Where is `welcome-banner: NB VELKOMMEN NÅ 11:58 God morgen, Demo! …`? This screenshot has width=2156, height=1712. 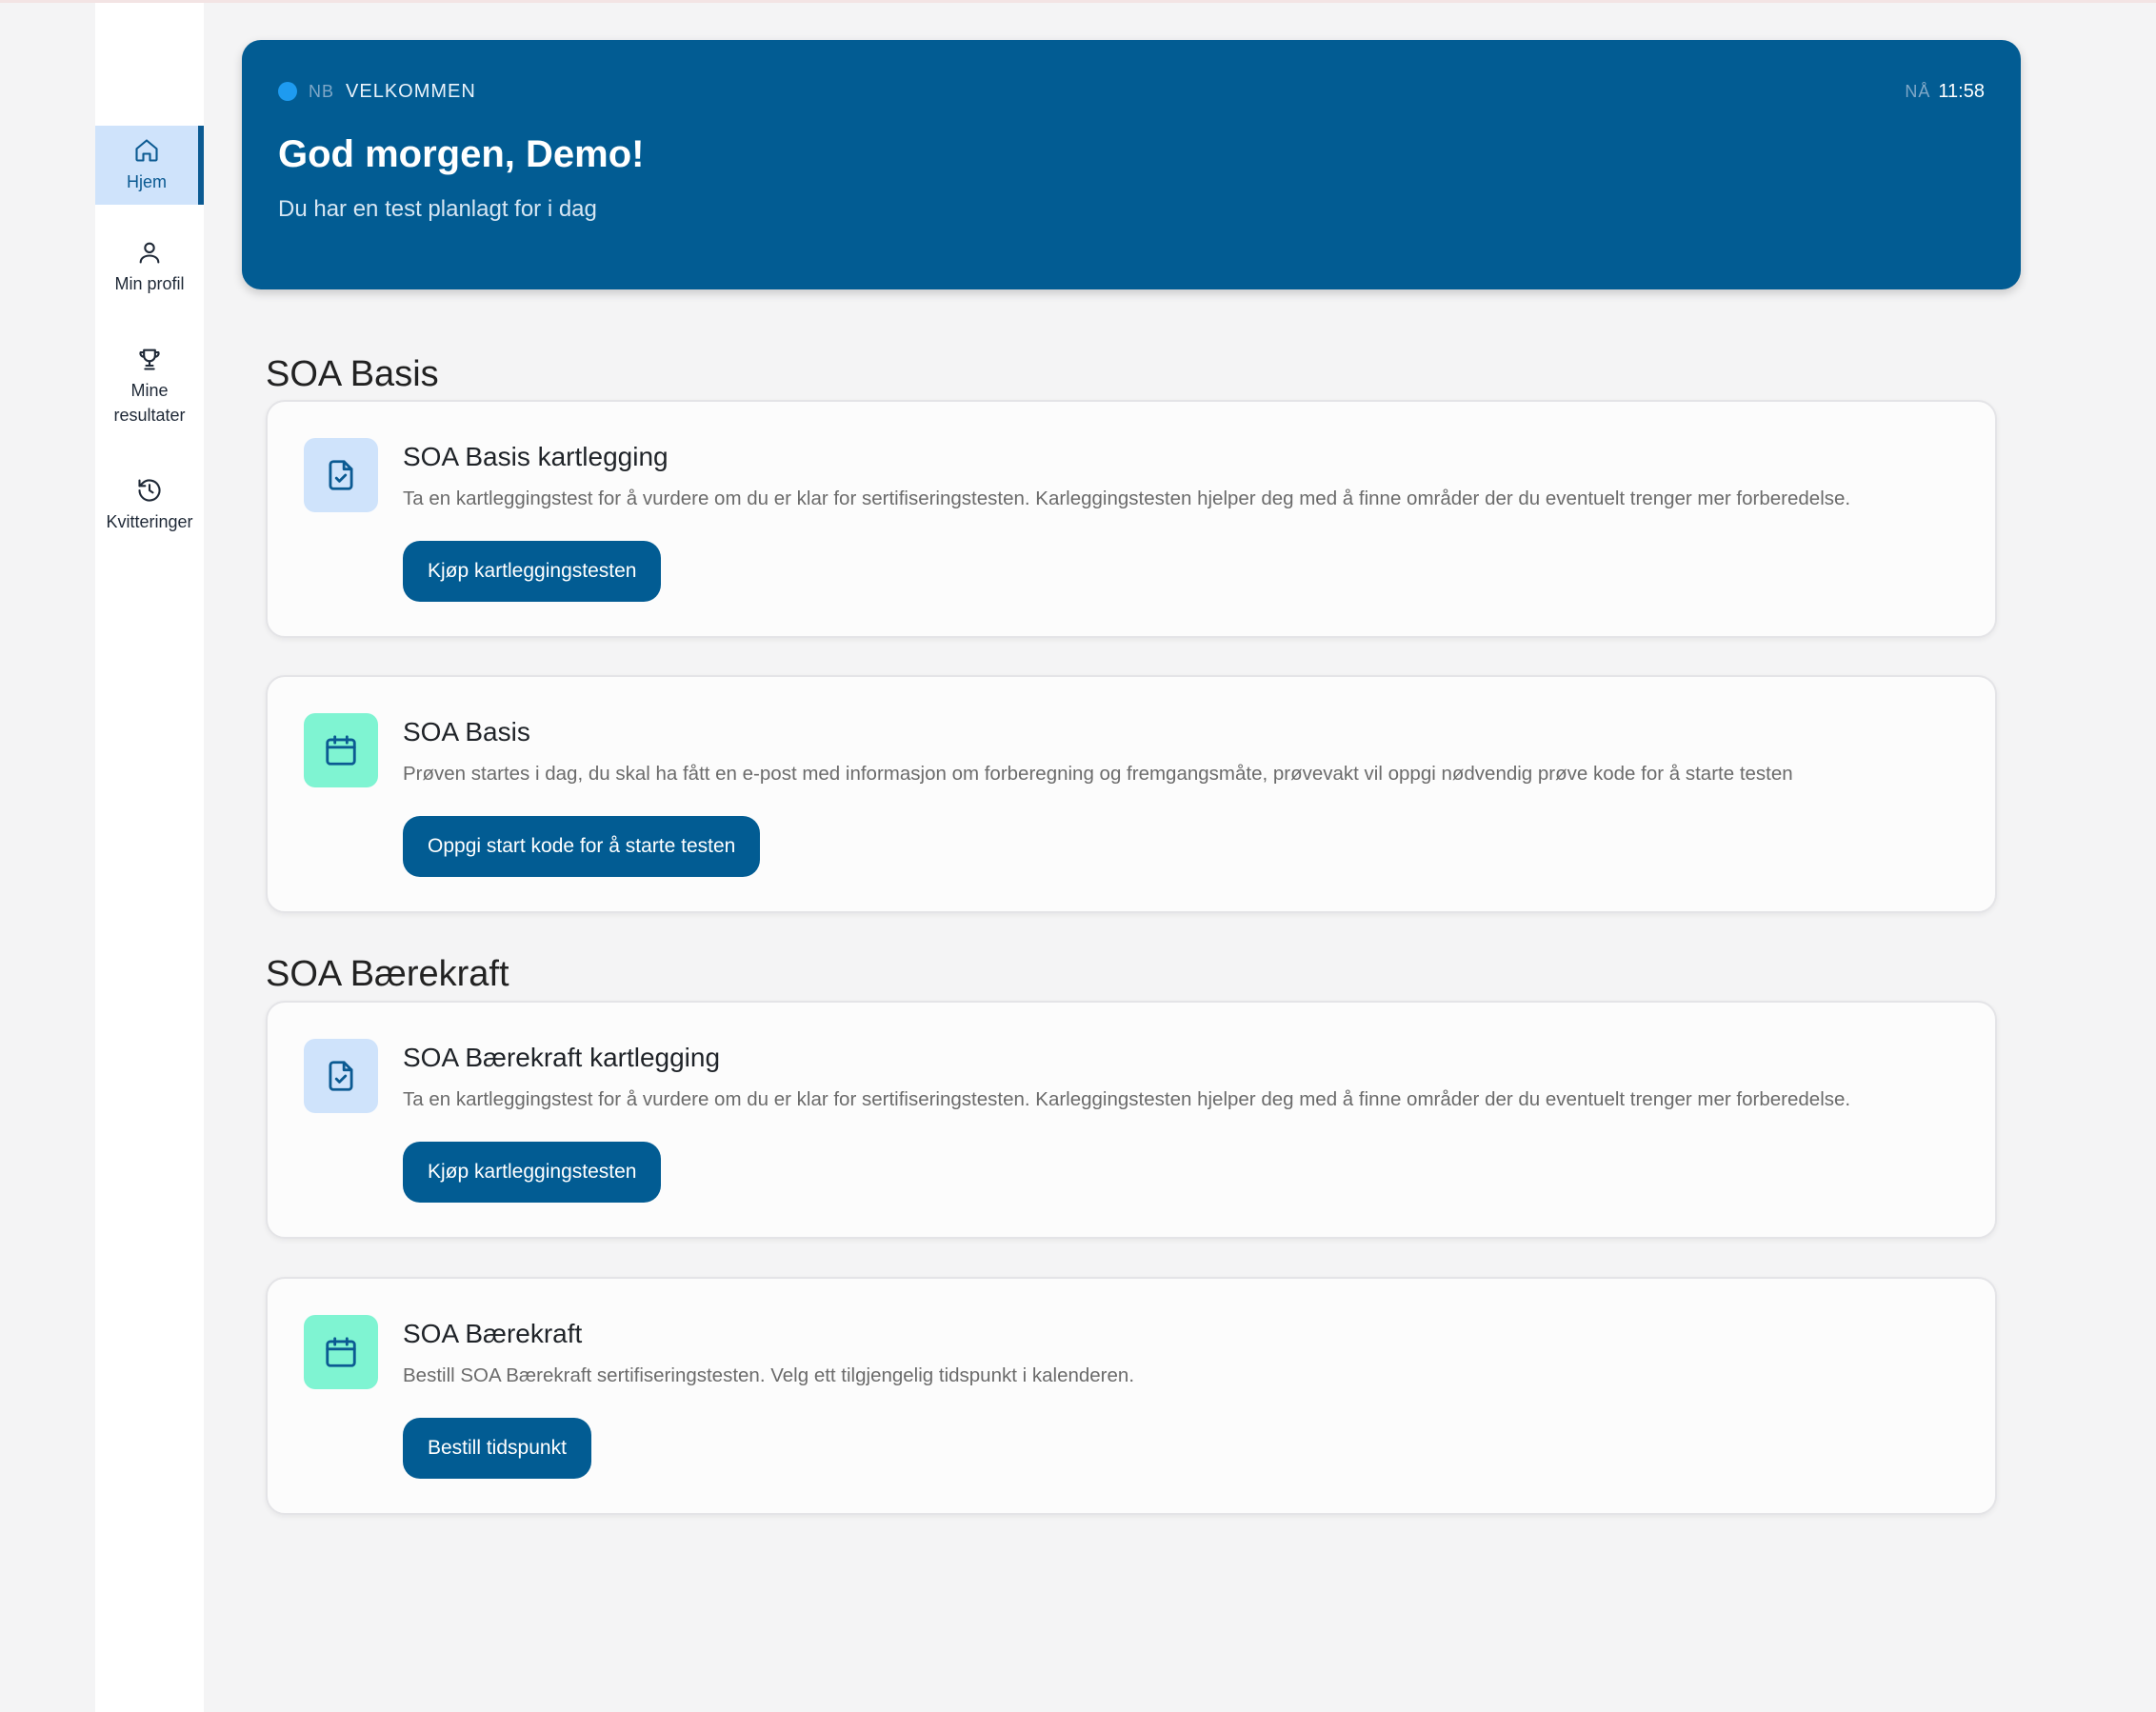
welcome-banner: NB VELKOMMEN NÅ 11:58 God morgen, Demo! … is located at coordinates (1132, 164).